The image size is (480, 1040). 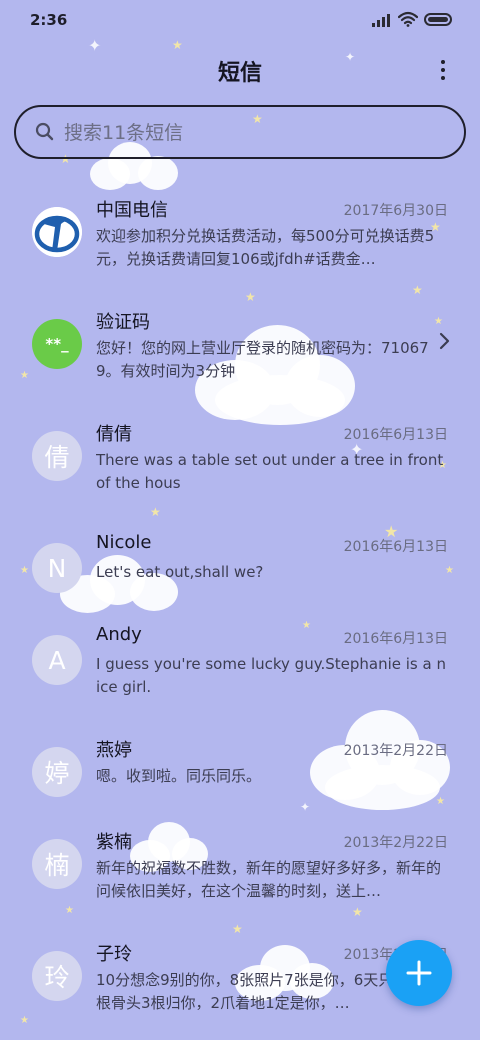 I want to click on avatar: 玲, so click(x=57, y=976).